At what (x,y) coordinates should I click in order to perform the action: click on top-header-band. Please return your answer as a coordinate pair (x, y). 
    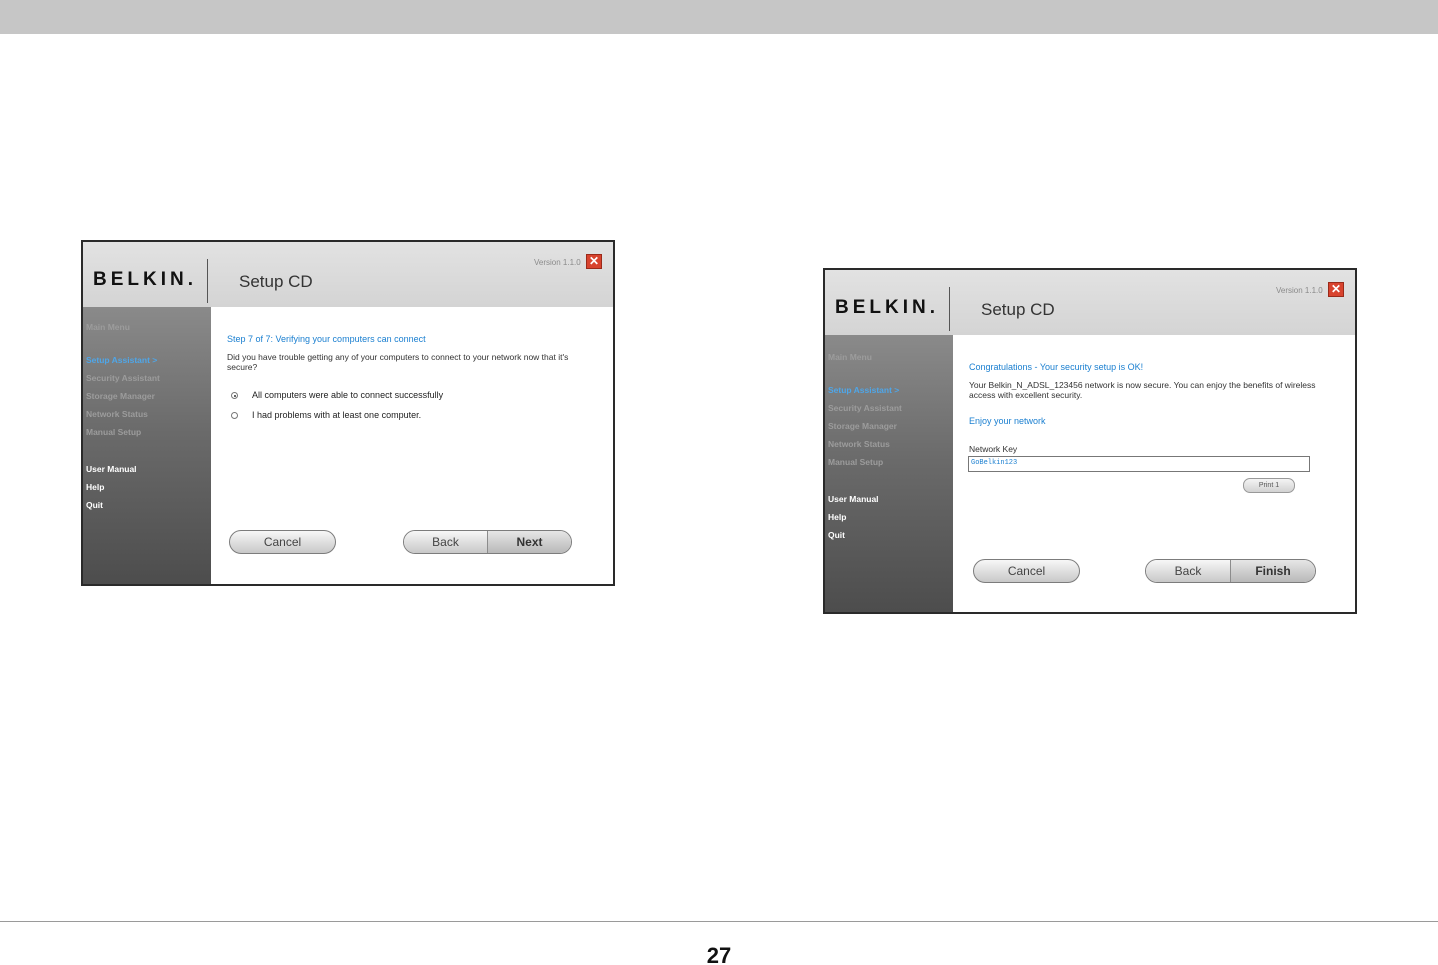
    Looking at the image, I should click on (719, 17).